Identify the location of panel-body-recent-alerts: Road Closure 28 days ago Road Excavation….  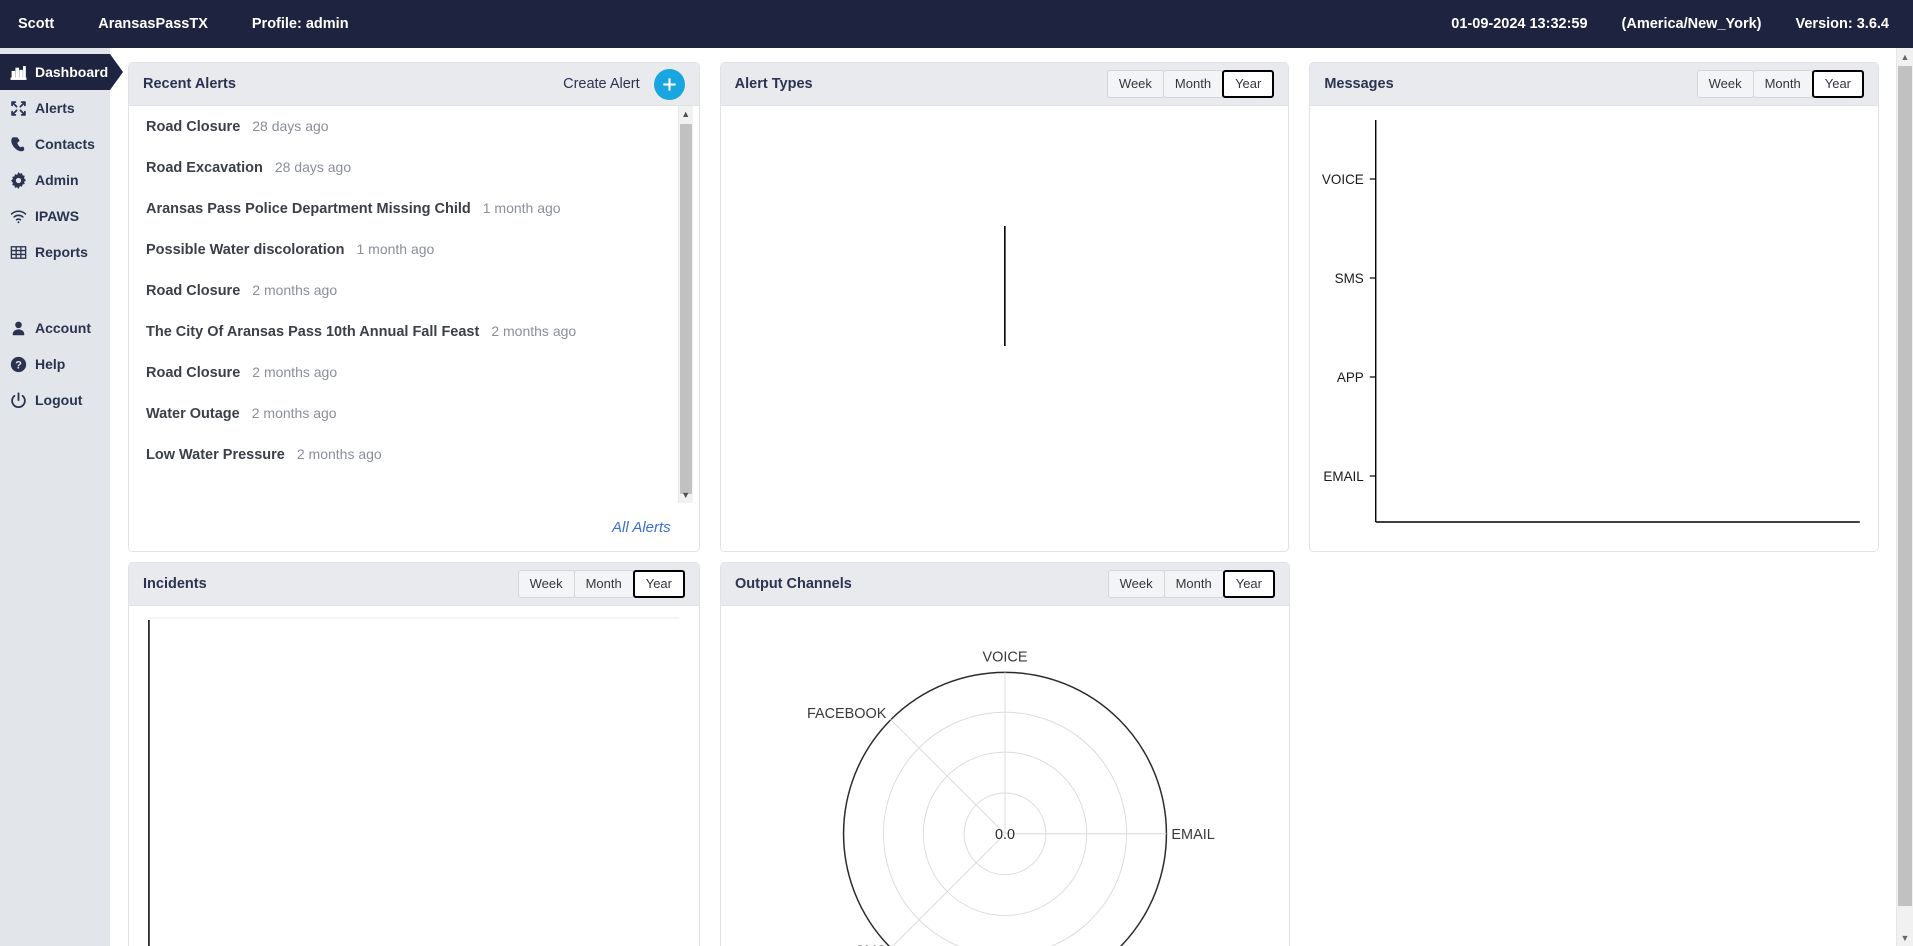
(414, 328).